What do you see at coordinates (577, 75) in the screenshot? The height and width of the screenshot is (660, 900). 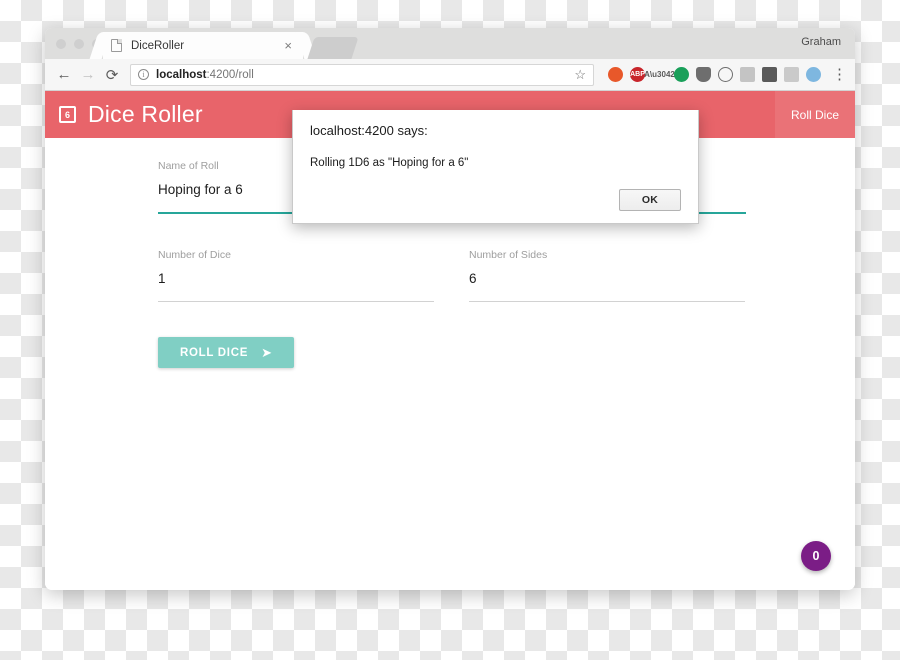 I see `bookmark-star-icon: ☆` at bounding box center [577, 75].